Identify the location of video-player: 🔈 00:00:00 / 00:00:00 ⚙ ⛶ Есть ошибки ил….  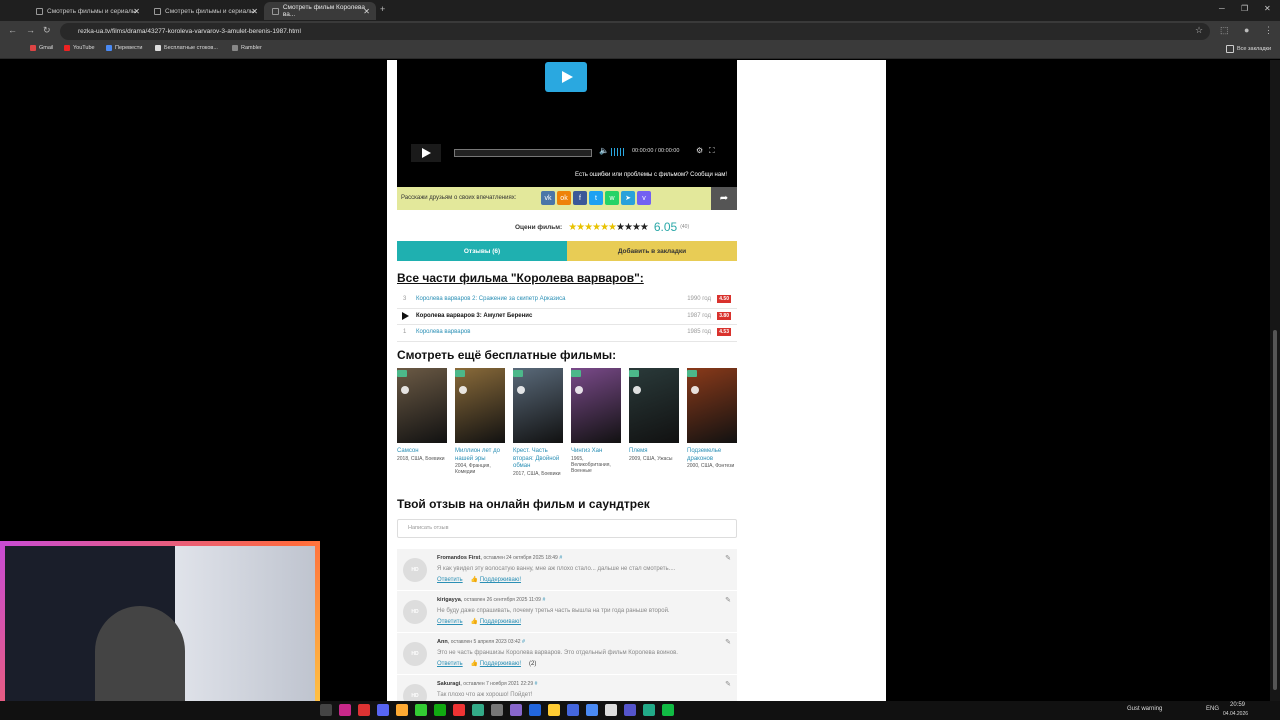
(567, 123).